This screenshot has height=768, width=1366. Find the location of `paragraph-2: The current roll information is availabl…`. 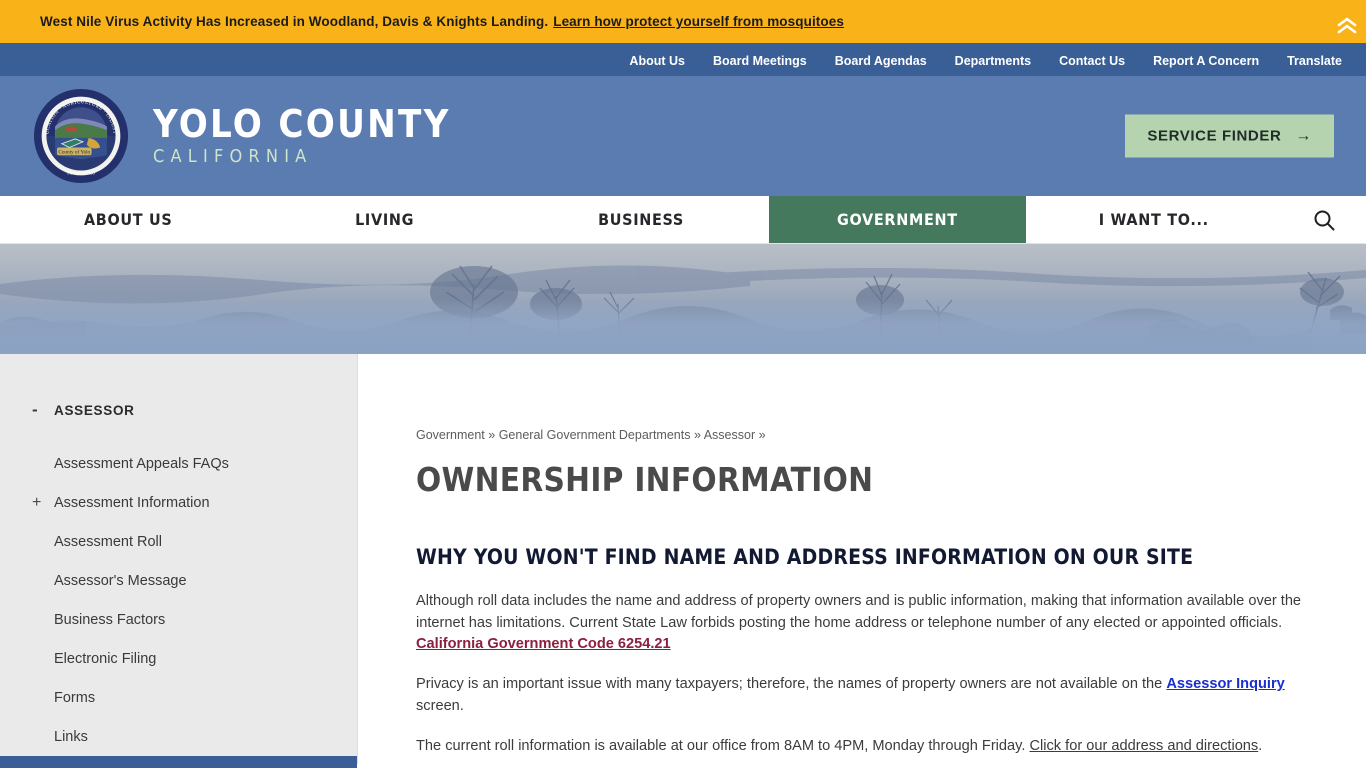

paragraph-2: The current roll information is availabl… is located at coordinates (874, 747).